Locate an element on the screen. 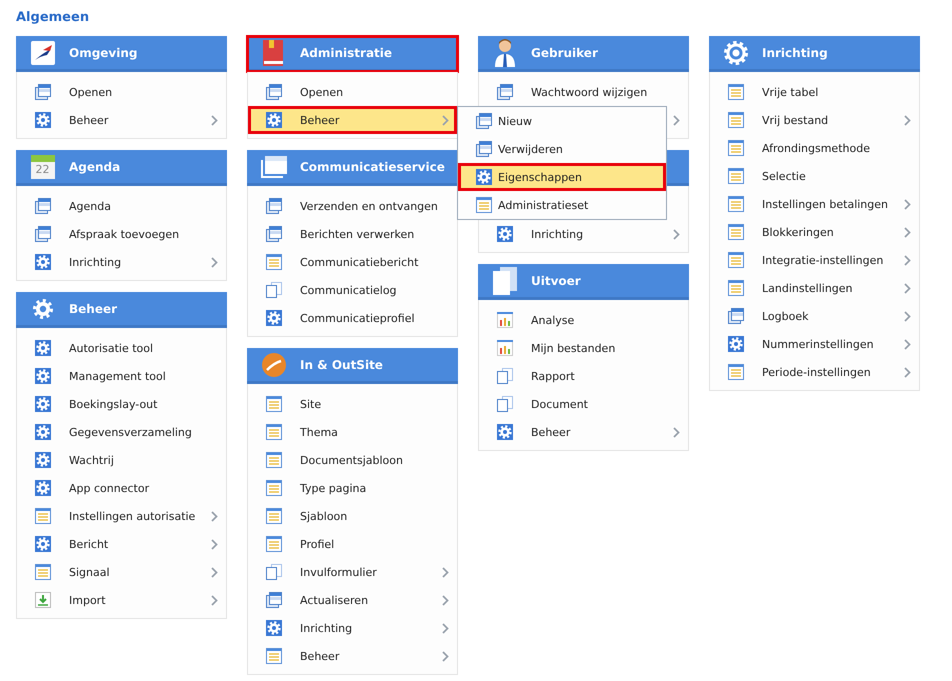 The height and width of the screenshot is (681, 952). menu-item: Mijn bestanden is located at coordinates (583, 348).